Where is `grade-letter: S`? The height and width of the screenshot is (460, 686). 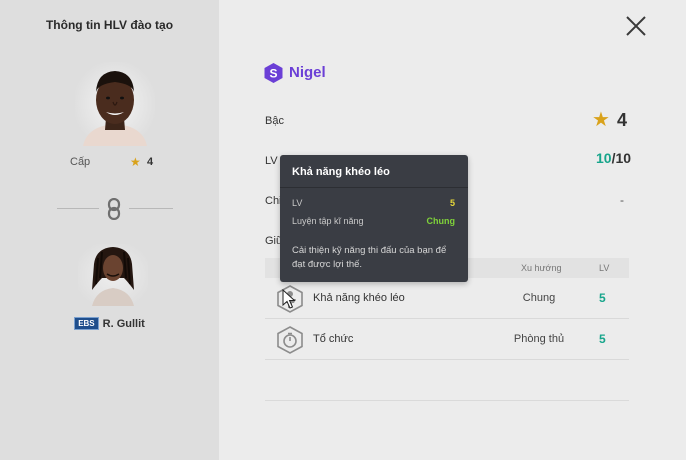 grade-letter: S is located at coordinates (273, 74).